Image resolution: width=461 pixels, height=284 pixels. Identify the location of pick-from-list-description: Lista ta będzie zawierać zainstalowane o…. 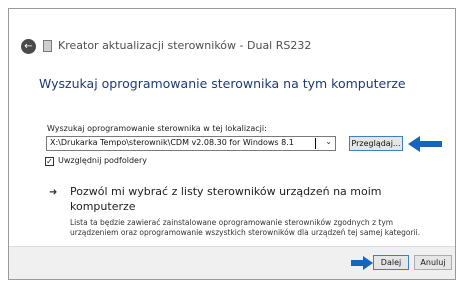
(245, 227).